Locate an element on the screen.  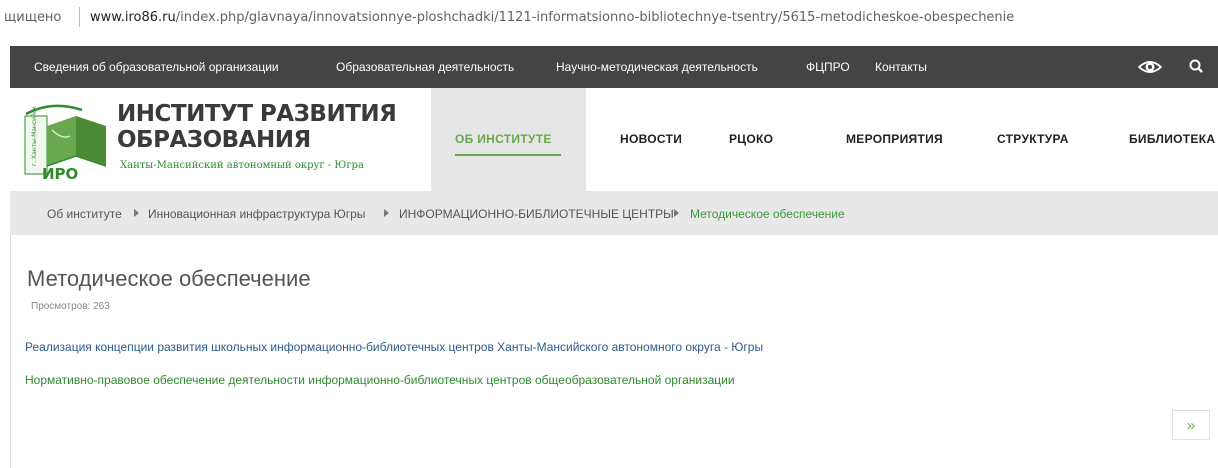
logo-text: ИРО is located at coordinates (60, 172).